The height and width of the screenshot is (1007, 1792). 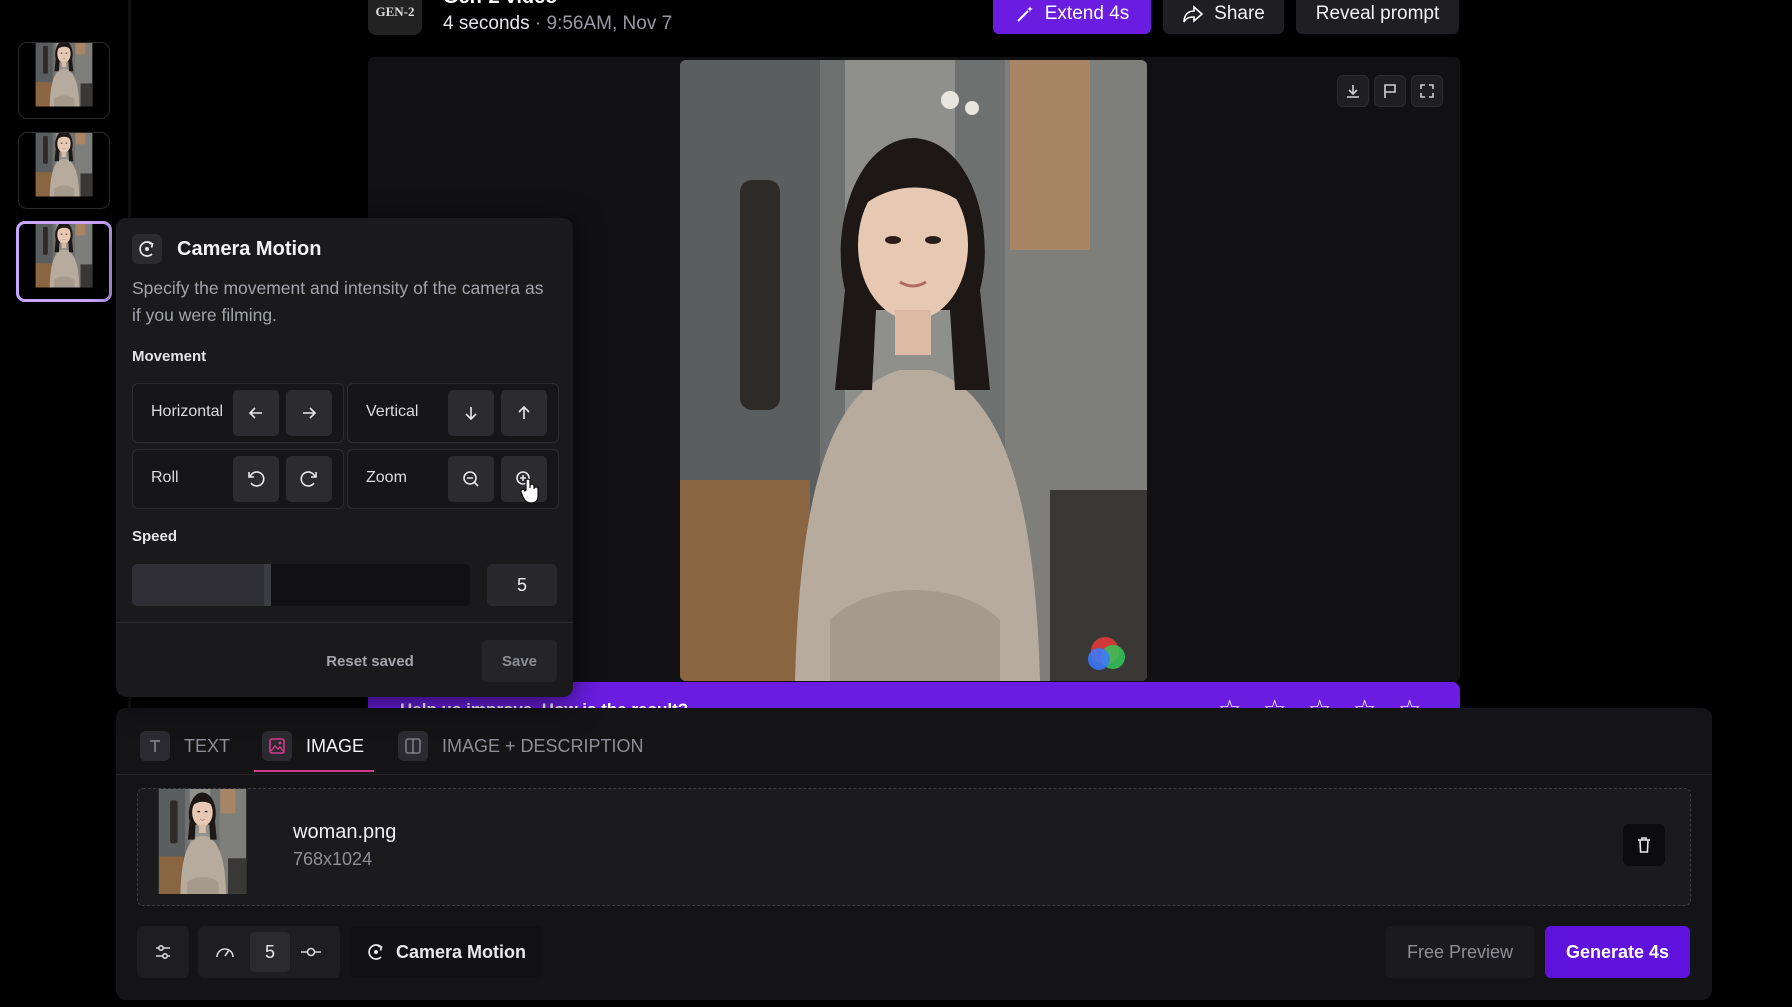 What do you see at coordinates (345, 832) in the screenshot?
I see `file-name: woman.png` at bounding box center [345, 832].